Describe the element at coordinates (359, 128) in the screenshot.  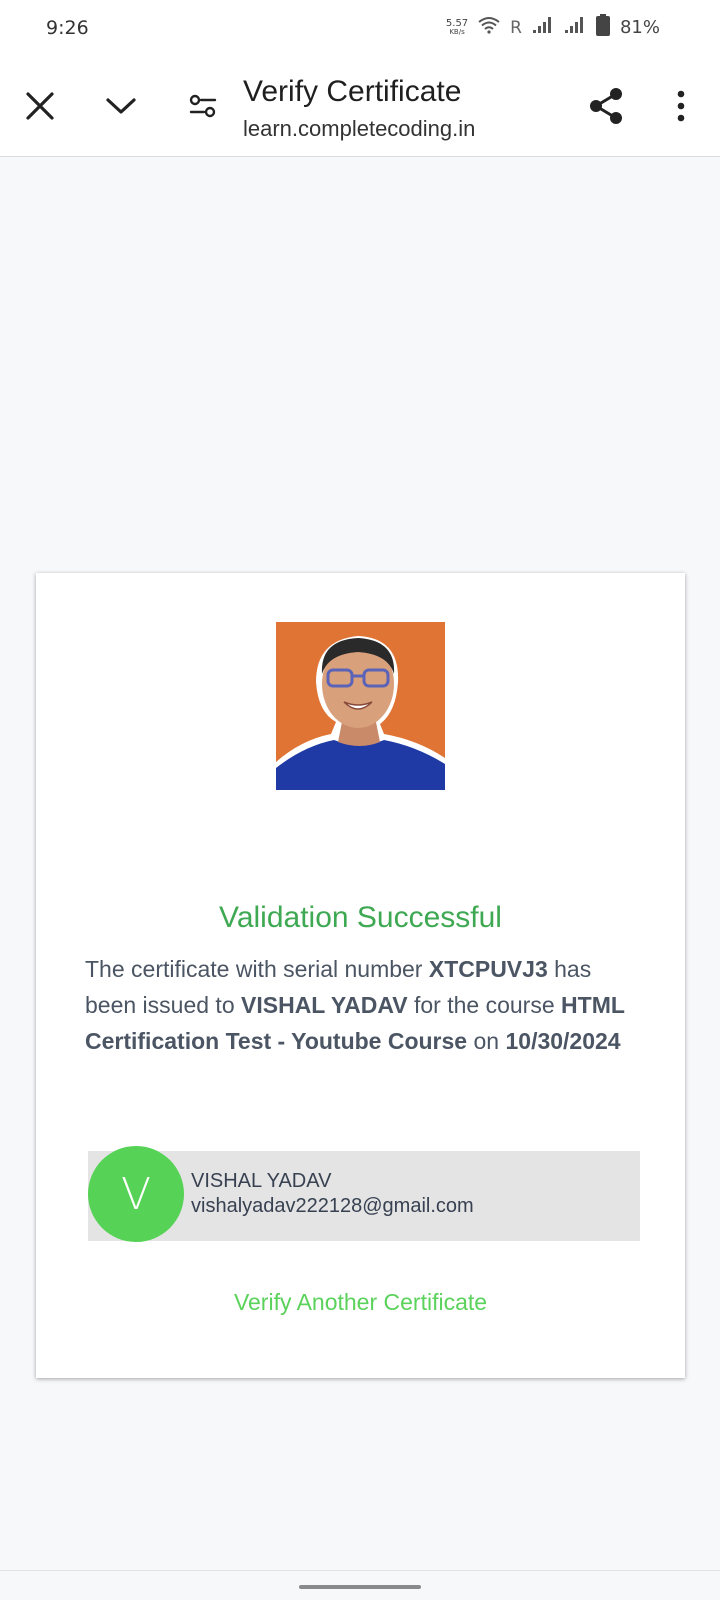
I see `page-url: learn.completecoding.in` at that location.